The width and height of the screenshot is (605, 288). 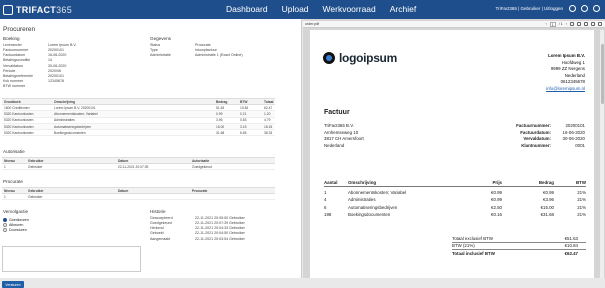 I want to click on table-cell: Administraties, so click(x=64, y=120).